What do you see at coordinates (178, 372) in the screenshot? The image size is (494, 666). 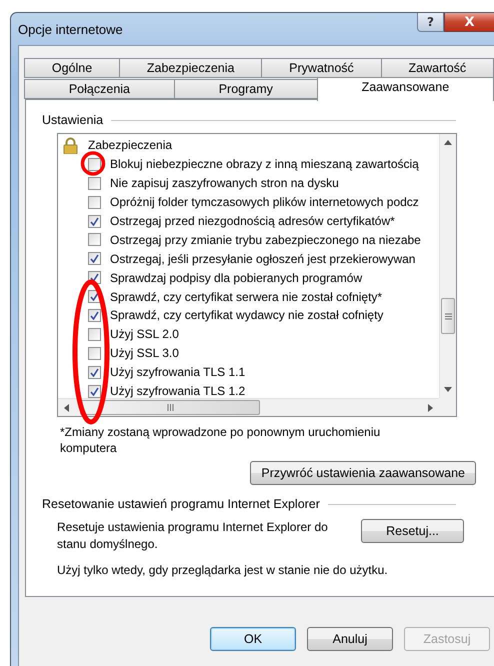 I see `setting-label: Użyj szyfrowania TLS 1.1` at bounding box center [178, 372].